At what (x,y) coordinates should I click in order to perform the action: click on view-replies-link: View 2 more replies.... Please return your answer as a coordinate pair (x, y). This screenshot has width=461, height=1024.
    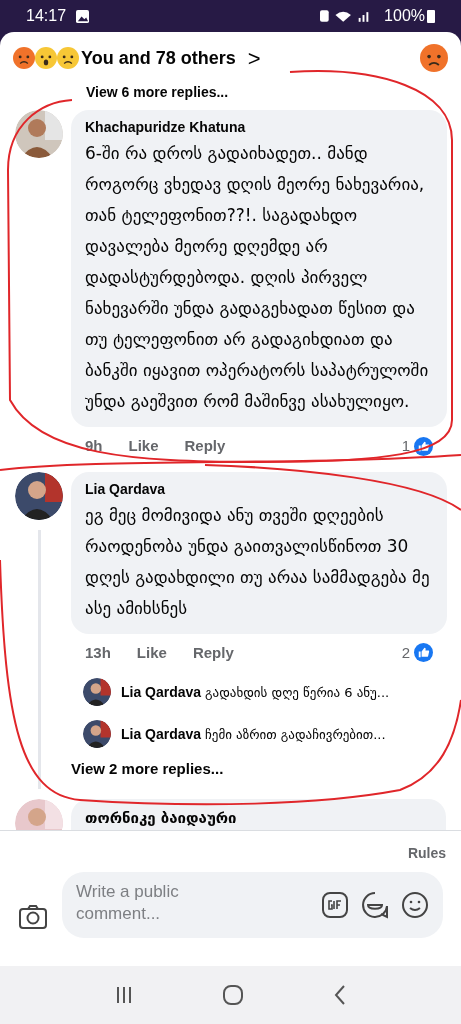
    Looking at the image, I should click on (258, 768).